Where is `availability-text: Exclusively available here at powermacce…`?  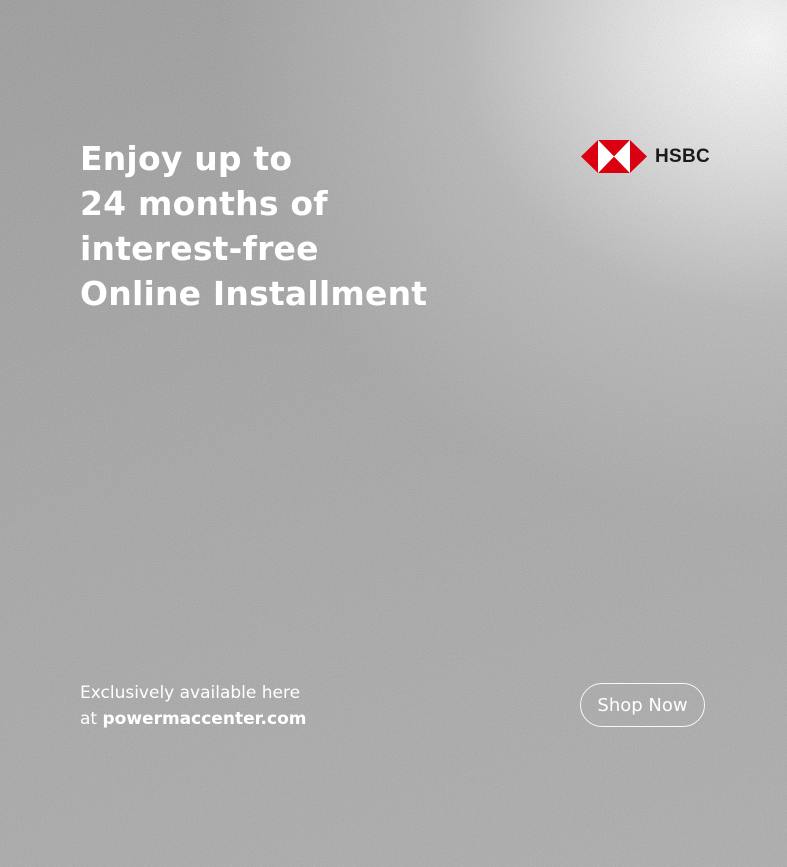
availability-text: Exclusively available here at powermacce… is located at coordinates (193, 706).